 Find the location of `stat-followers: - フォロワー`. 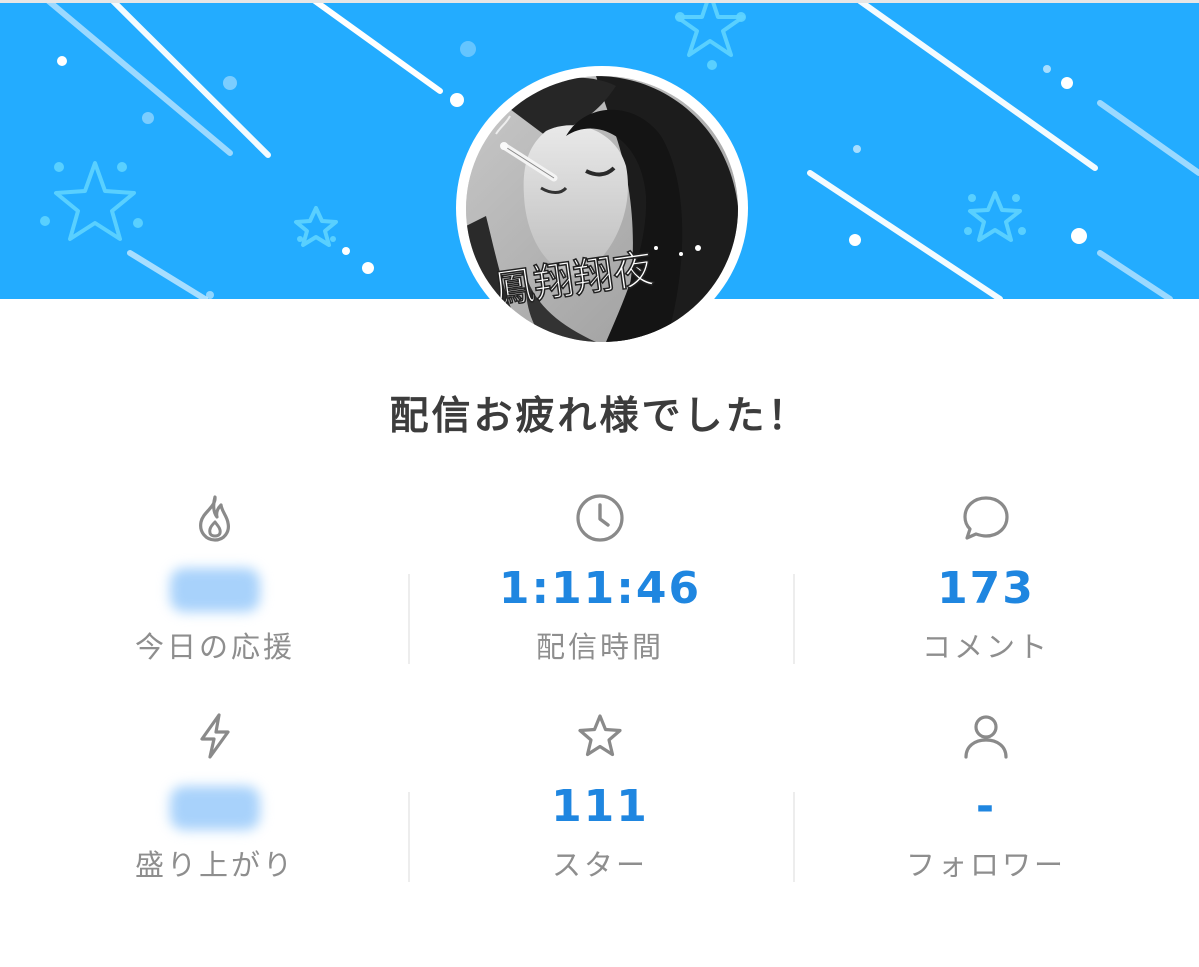

stat-followers: - フォロワー is located at coordinates (986, 797).